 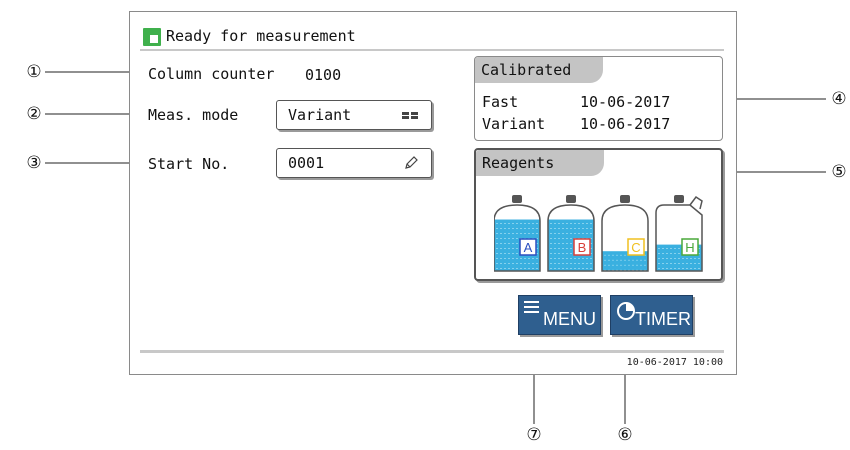 What do you see at coordinates (517, 233) in the screenshot?
I see `reagent-bottle-a: A` at bounding box center [517, 233].